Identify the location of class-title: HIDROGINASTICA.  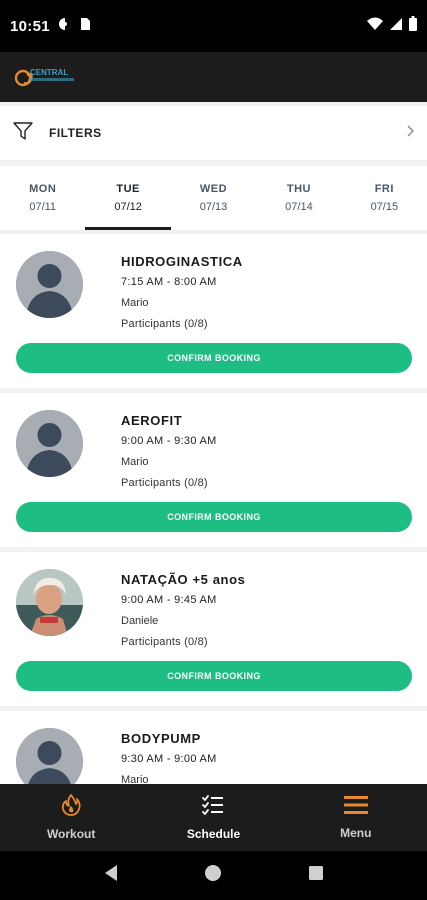
(182, 261).